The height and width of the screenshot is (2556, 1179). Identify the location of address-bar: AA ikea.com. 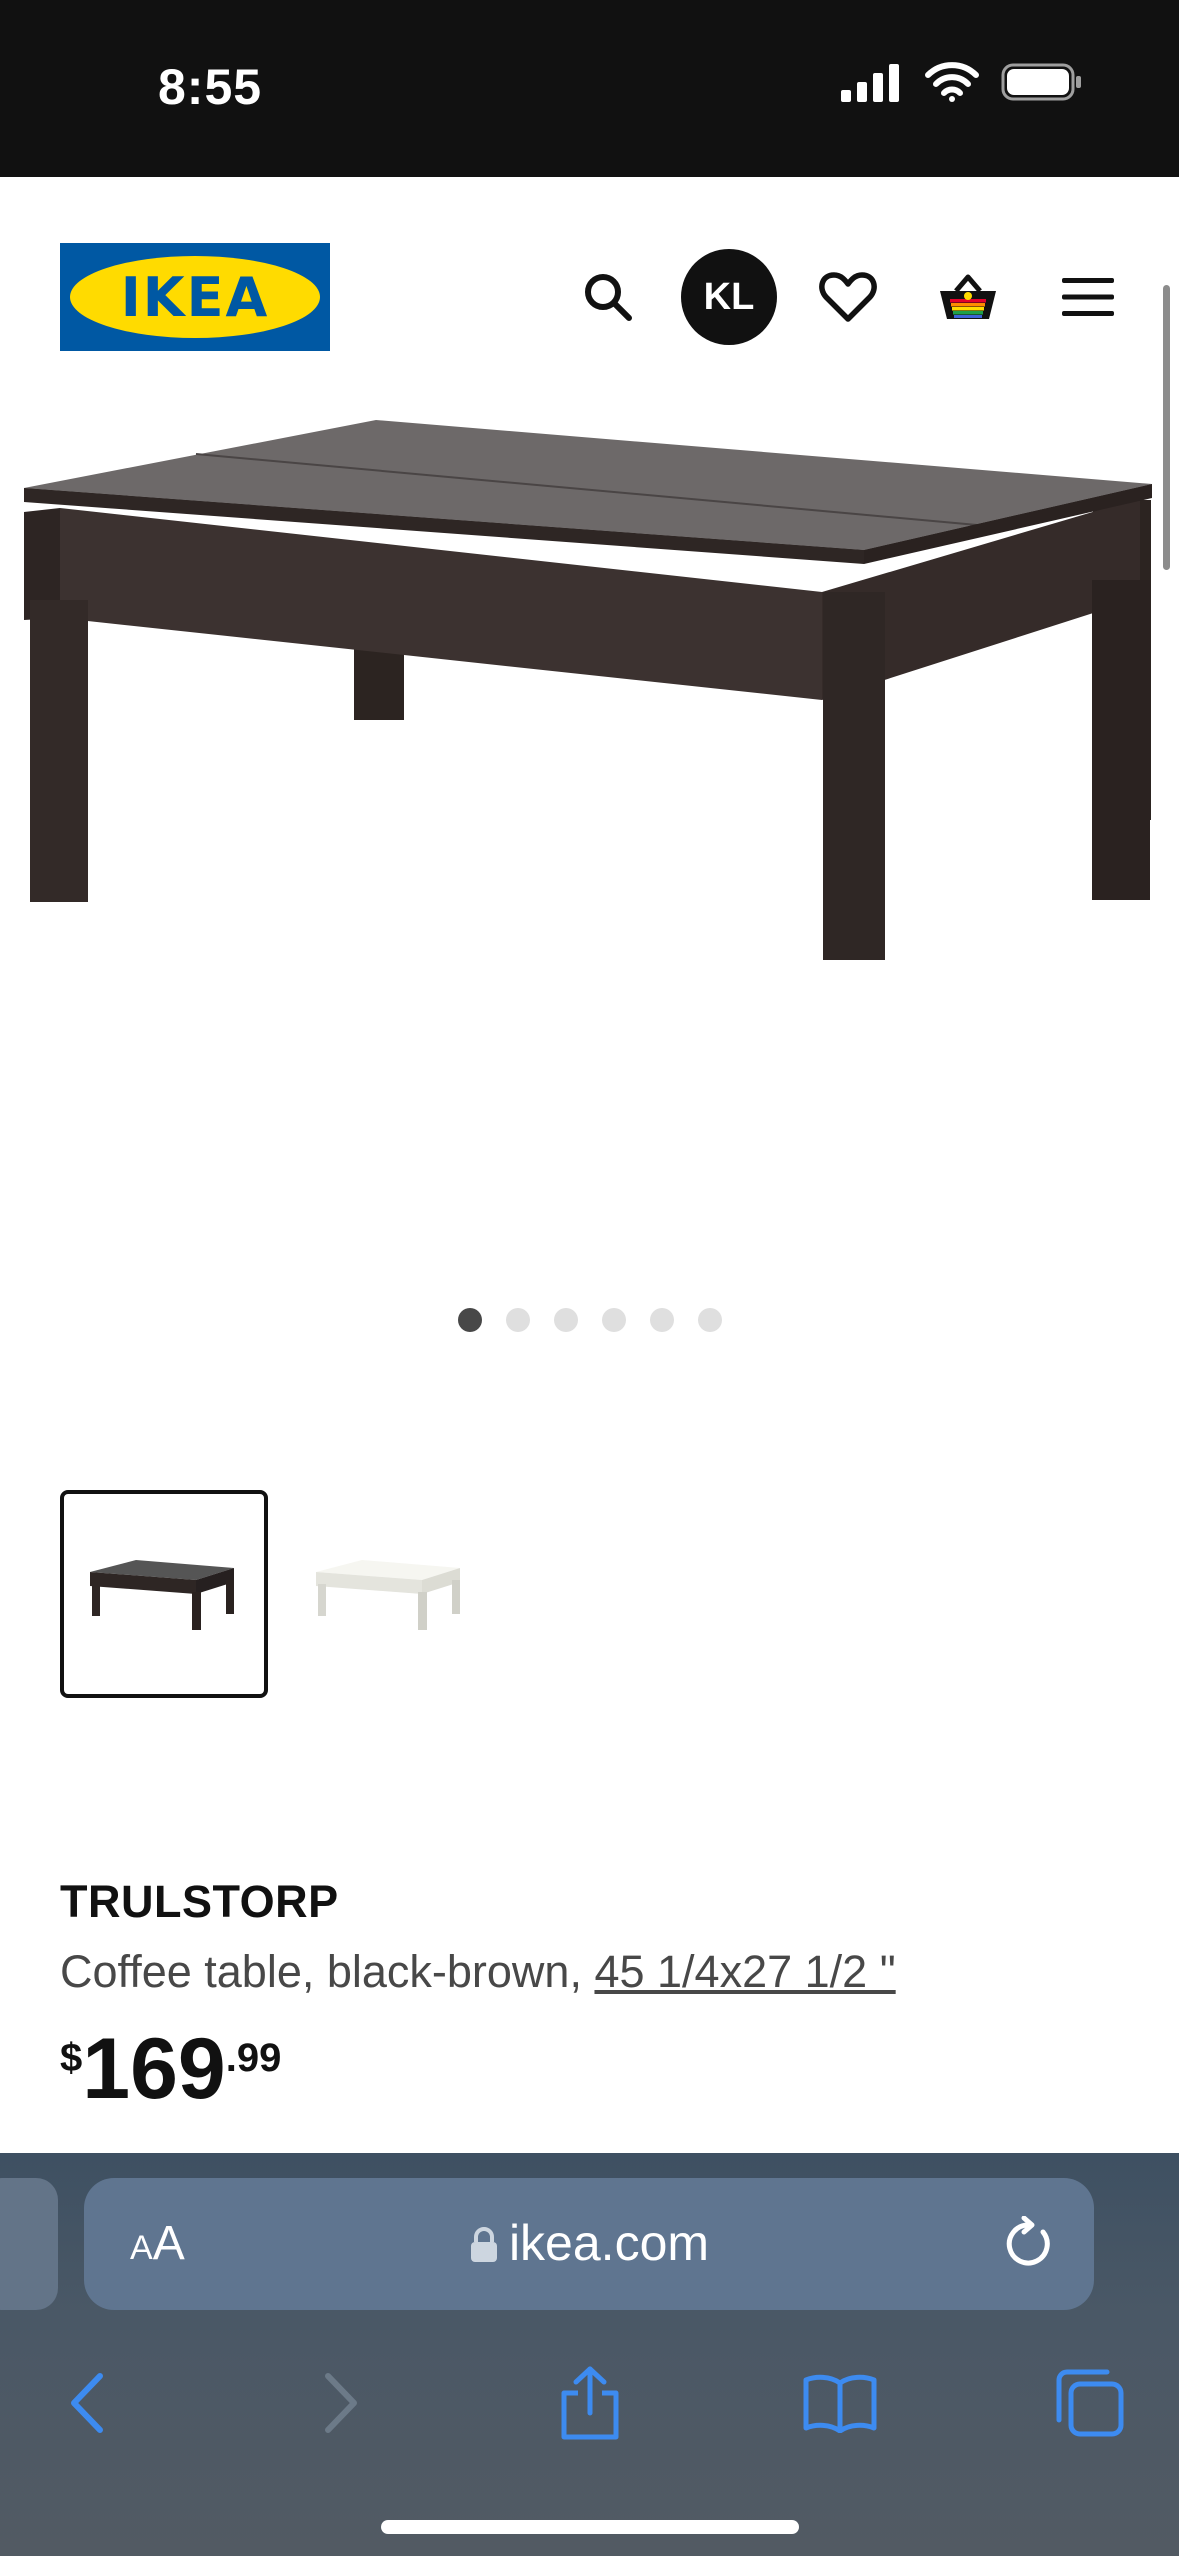
(589, 2244).